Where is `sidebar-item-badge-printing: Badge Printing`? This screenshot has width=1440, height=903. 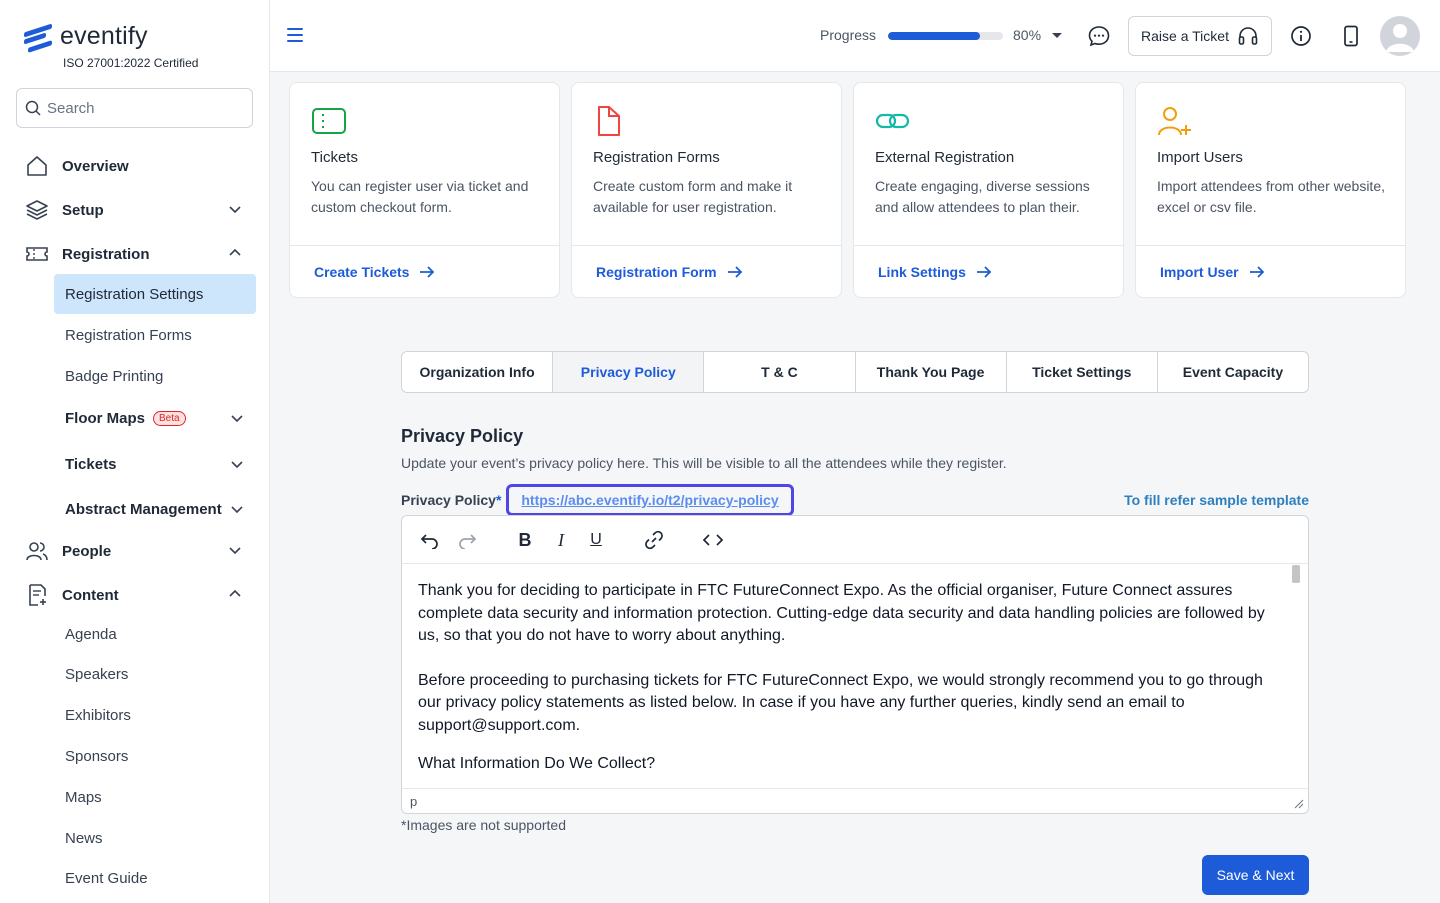
sidebar-item-badge-printing: Badge Printing is located at coordinates (155, 376).